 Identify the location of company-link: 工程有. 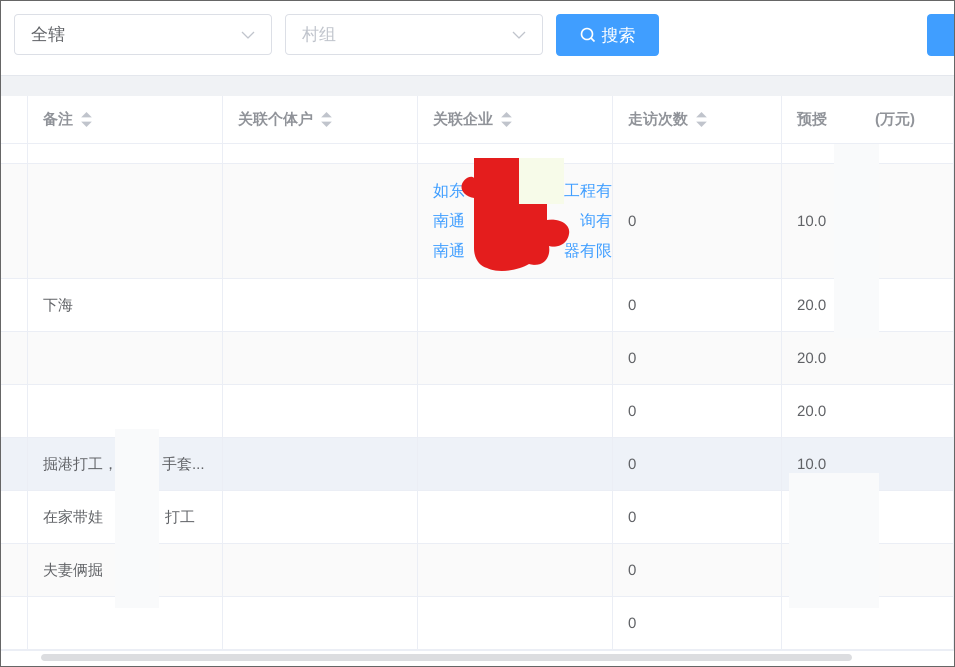
(588, 191).